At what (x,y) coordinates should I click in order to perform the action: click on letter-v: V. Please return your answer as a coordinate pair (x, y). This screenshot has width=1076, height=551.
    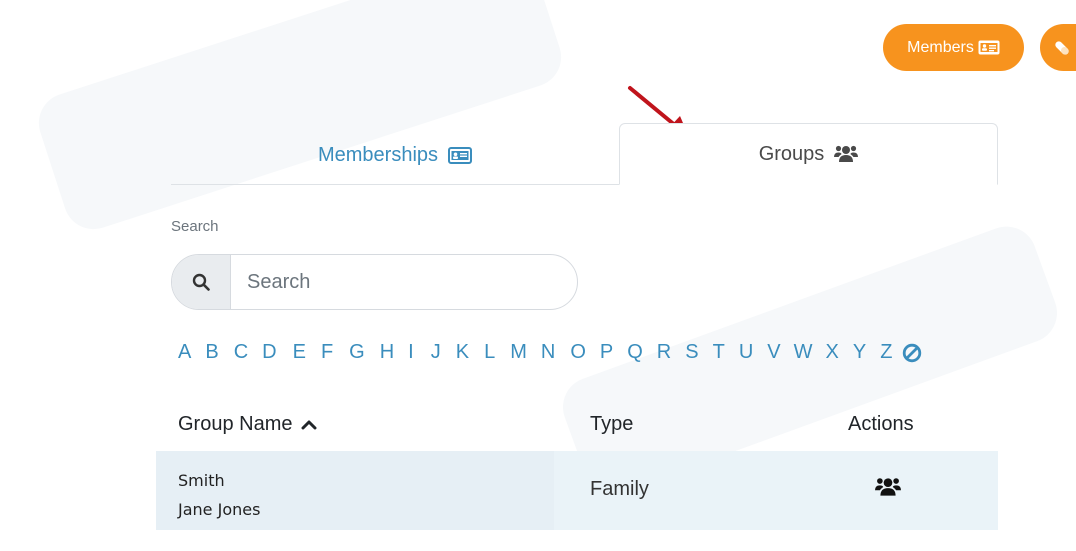
    Looking at the image, I should click on (773, 352).